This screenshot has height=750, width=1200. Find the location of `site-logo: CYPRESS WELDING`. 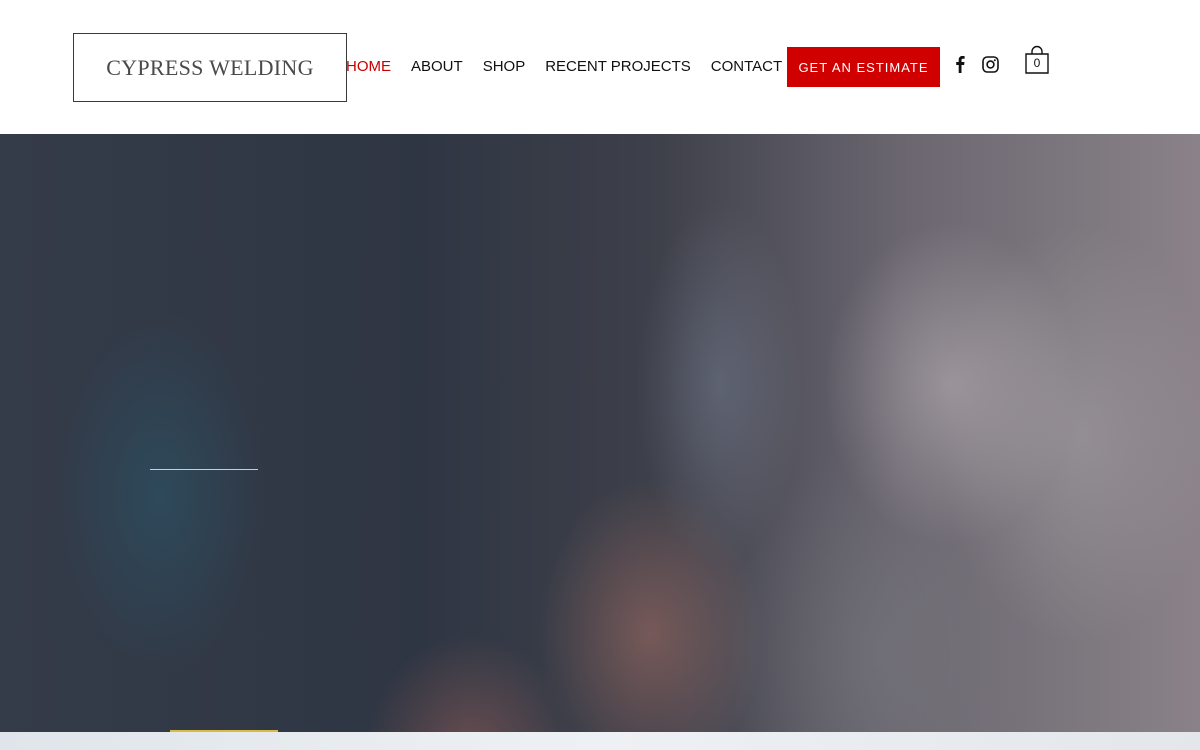

site-logo: CYPRESS WELDING is located at coordinates (210, 67).